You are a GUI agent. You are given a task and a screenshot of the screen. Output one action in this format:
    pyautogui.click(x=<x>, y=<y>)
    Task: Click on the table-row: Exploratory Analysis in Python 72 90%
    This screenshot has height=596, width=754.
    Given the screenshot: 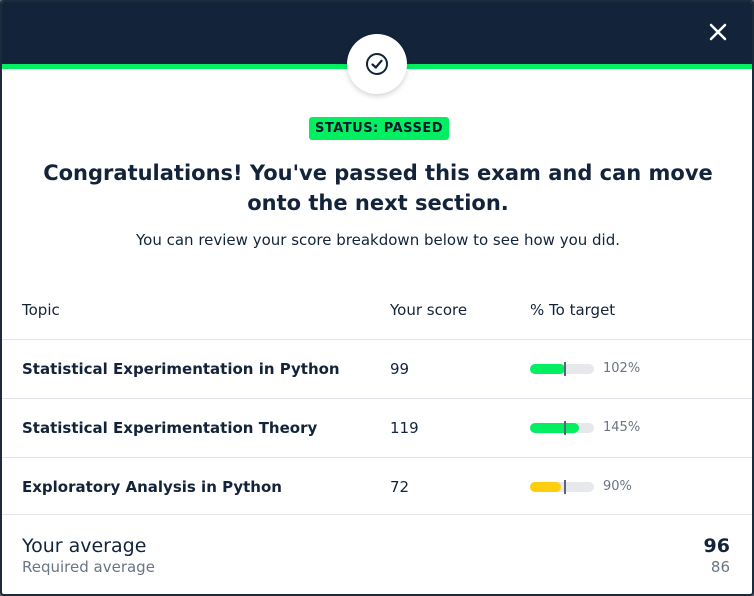 What is the action you would take?
    pyautogui.click(x=377, y=486)
    